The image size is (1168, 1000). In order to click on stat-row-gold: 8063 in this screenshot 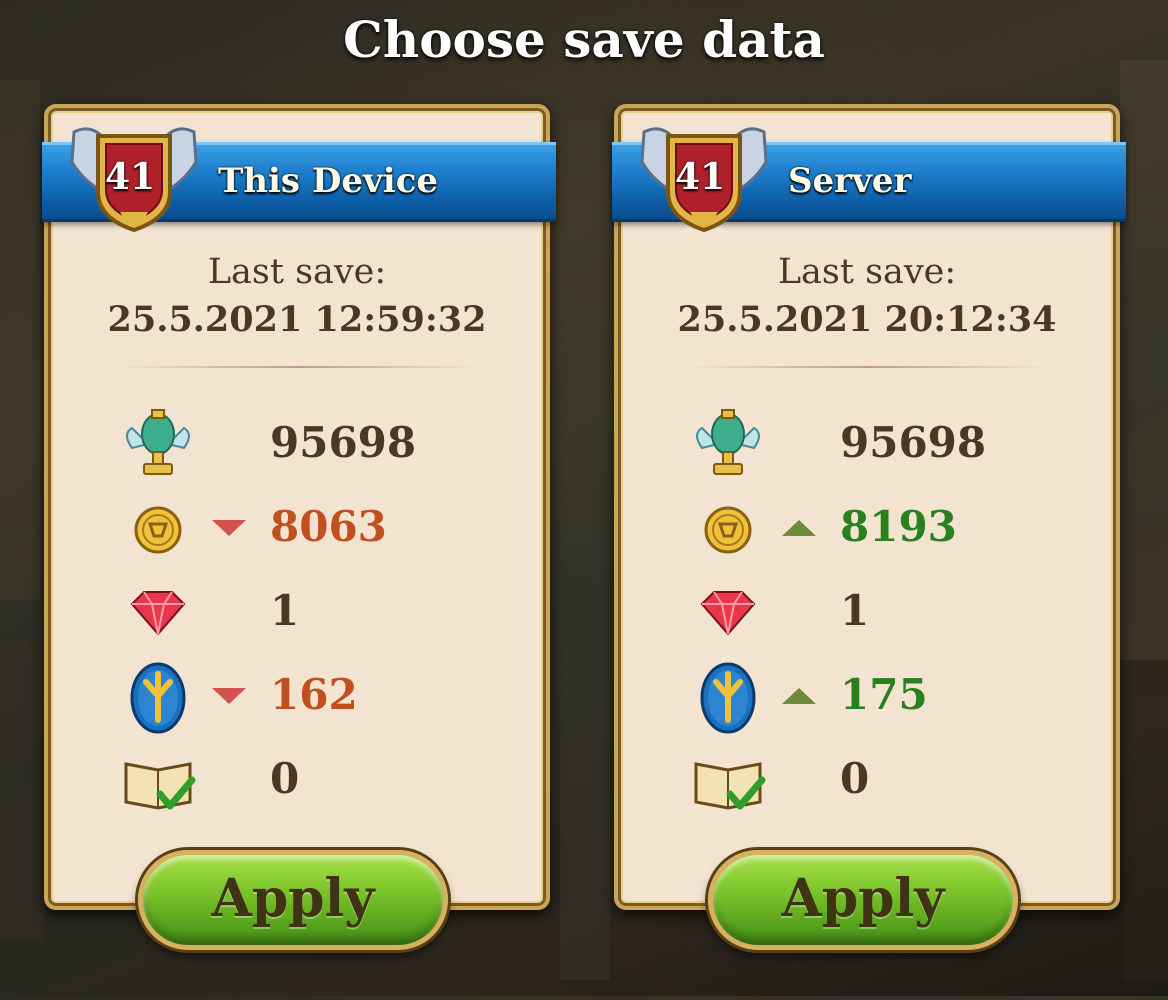, I will do `click(297, 528)`.